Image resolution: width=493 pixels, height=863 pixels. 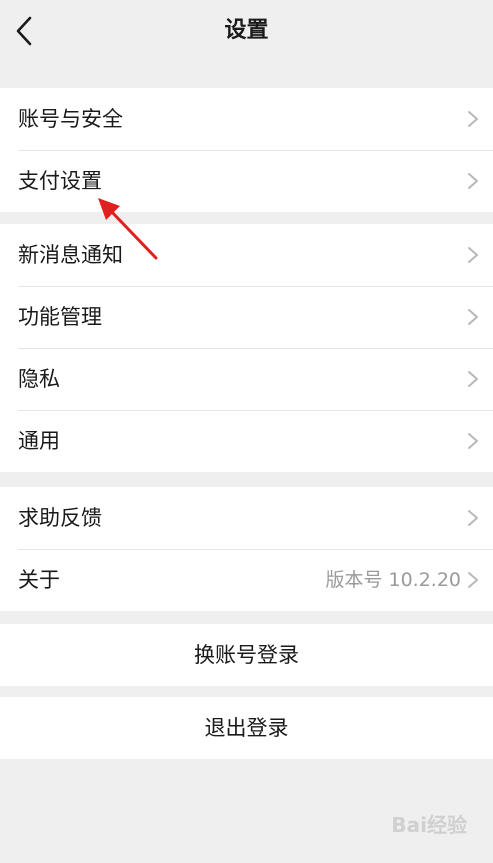 What do you see at coordinates (39, 379) in the screenshot?
I see `settings-item-label: 隐私` at bounding box center [39, 379].